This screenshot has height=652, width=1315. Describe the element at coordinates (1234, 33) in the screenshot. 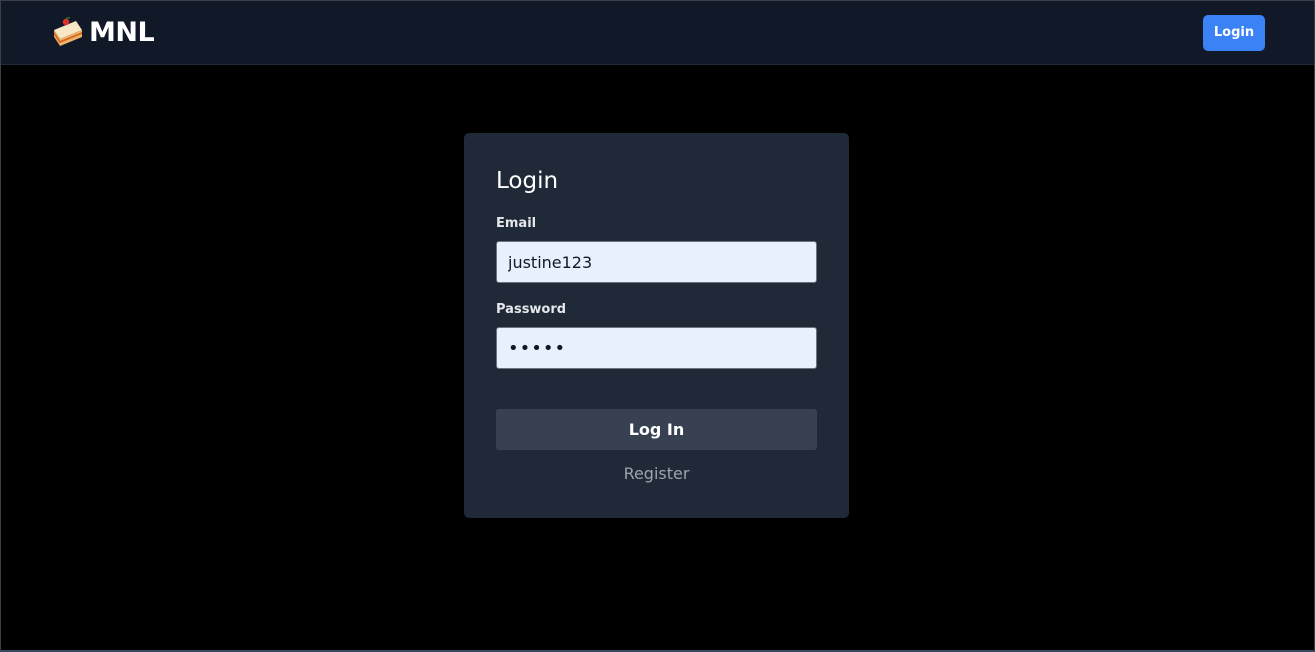

I see `nav-login-button: Login` at that location.